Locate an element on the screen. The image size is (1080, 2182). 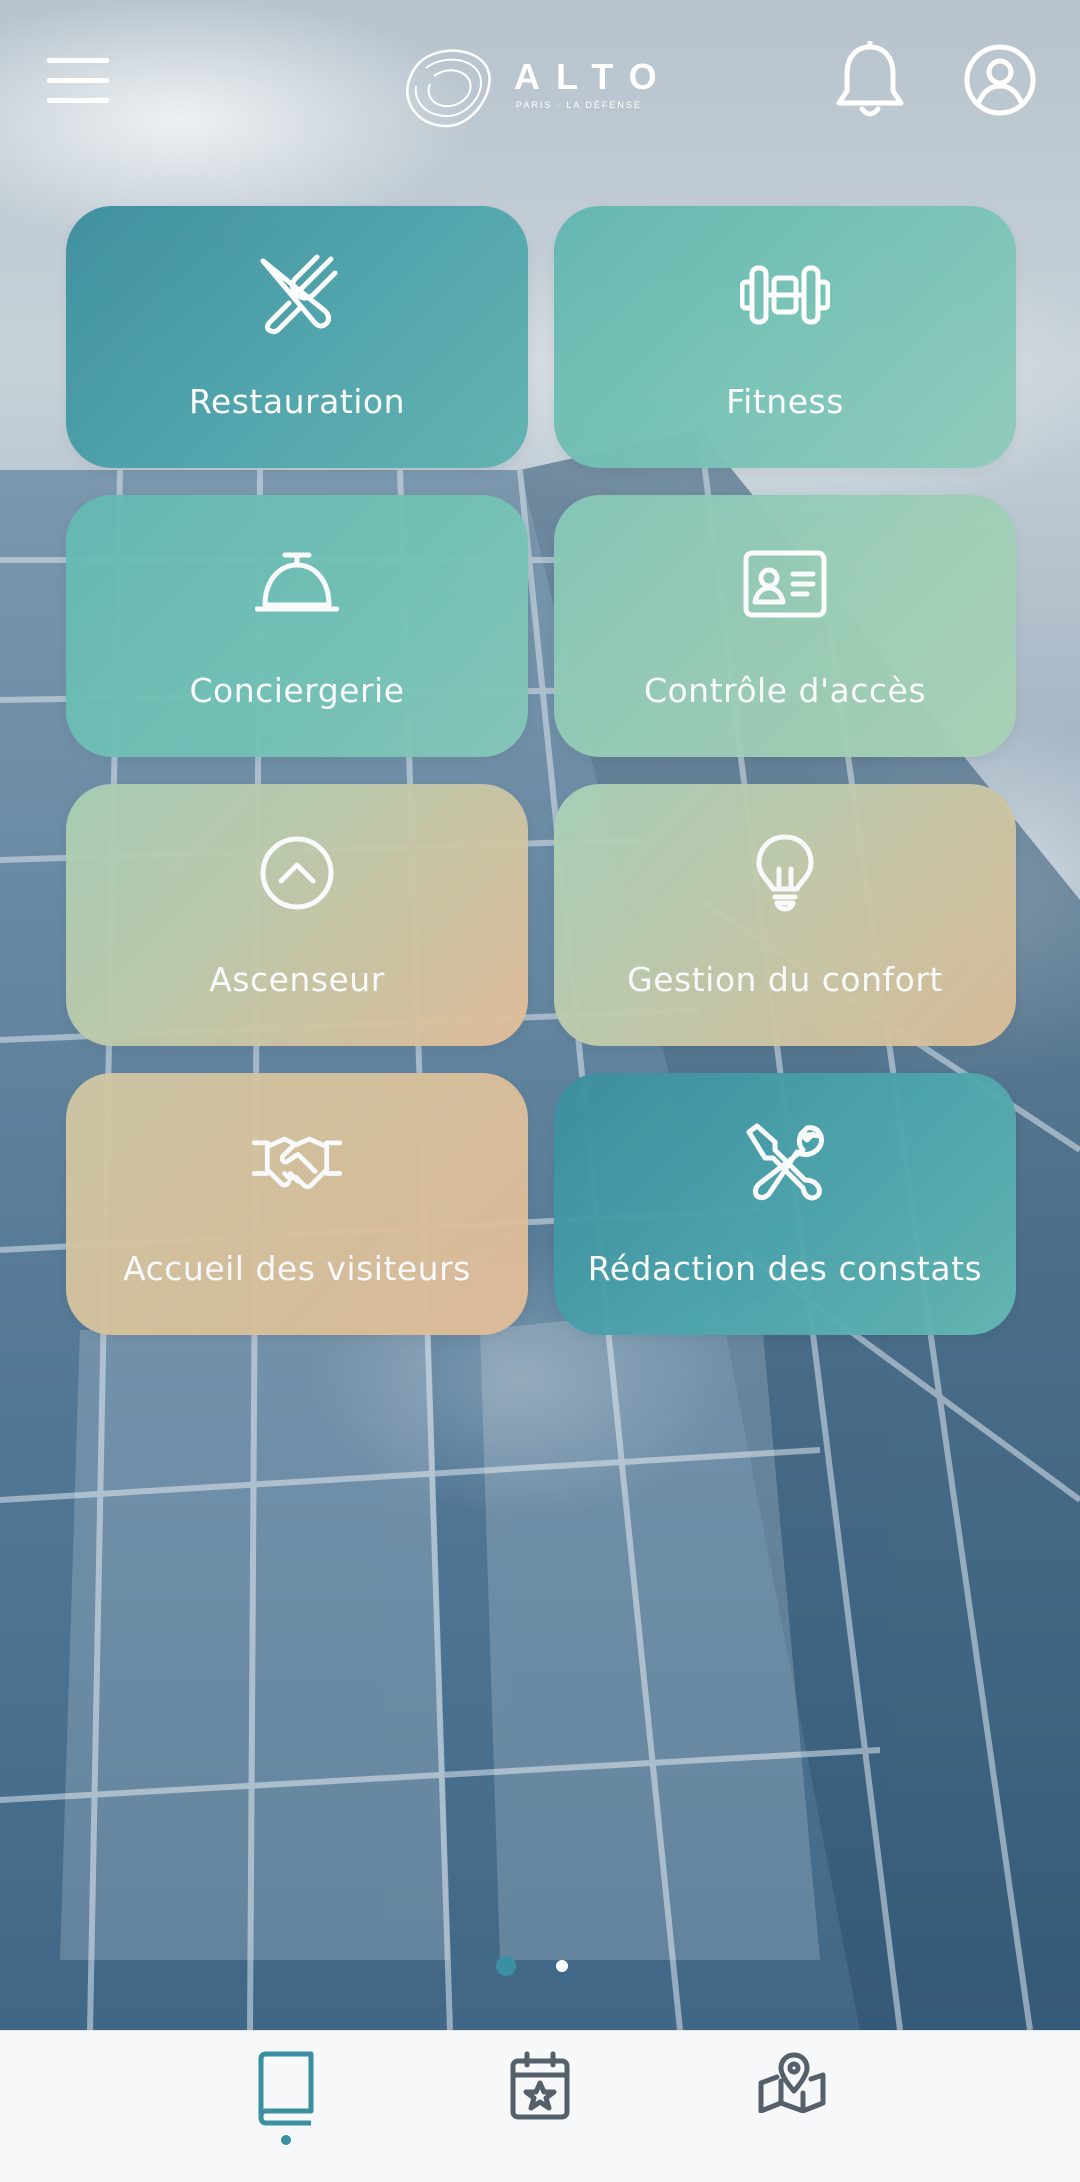
tile-ascenseur: Ascenseur is located at coordinates (297, 915).